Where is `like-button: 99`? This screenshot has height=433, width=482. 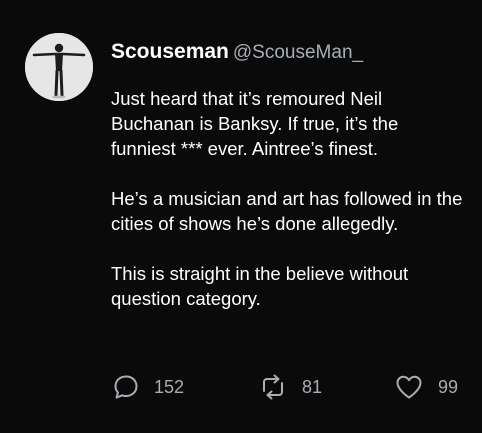 like-button: 99 is located at coordinates (426, 387).